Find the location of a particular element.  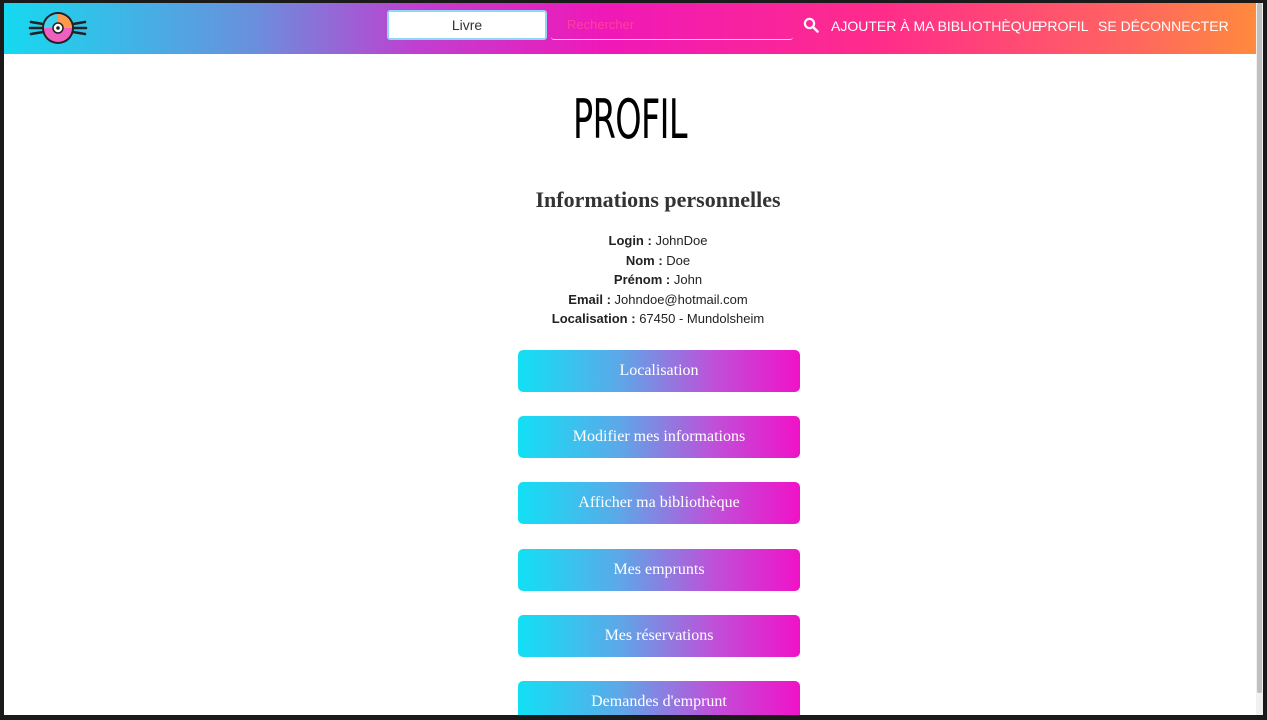

info-nom: Nom : Doe is located at coordinates (630, 261).